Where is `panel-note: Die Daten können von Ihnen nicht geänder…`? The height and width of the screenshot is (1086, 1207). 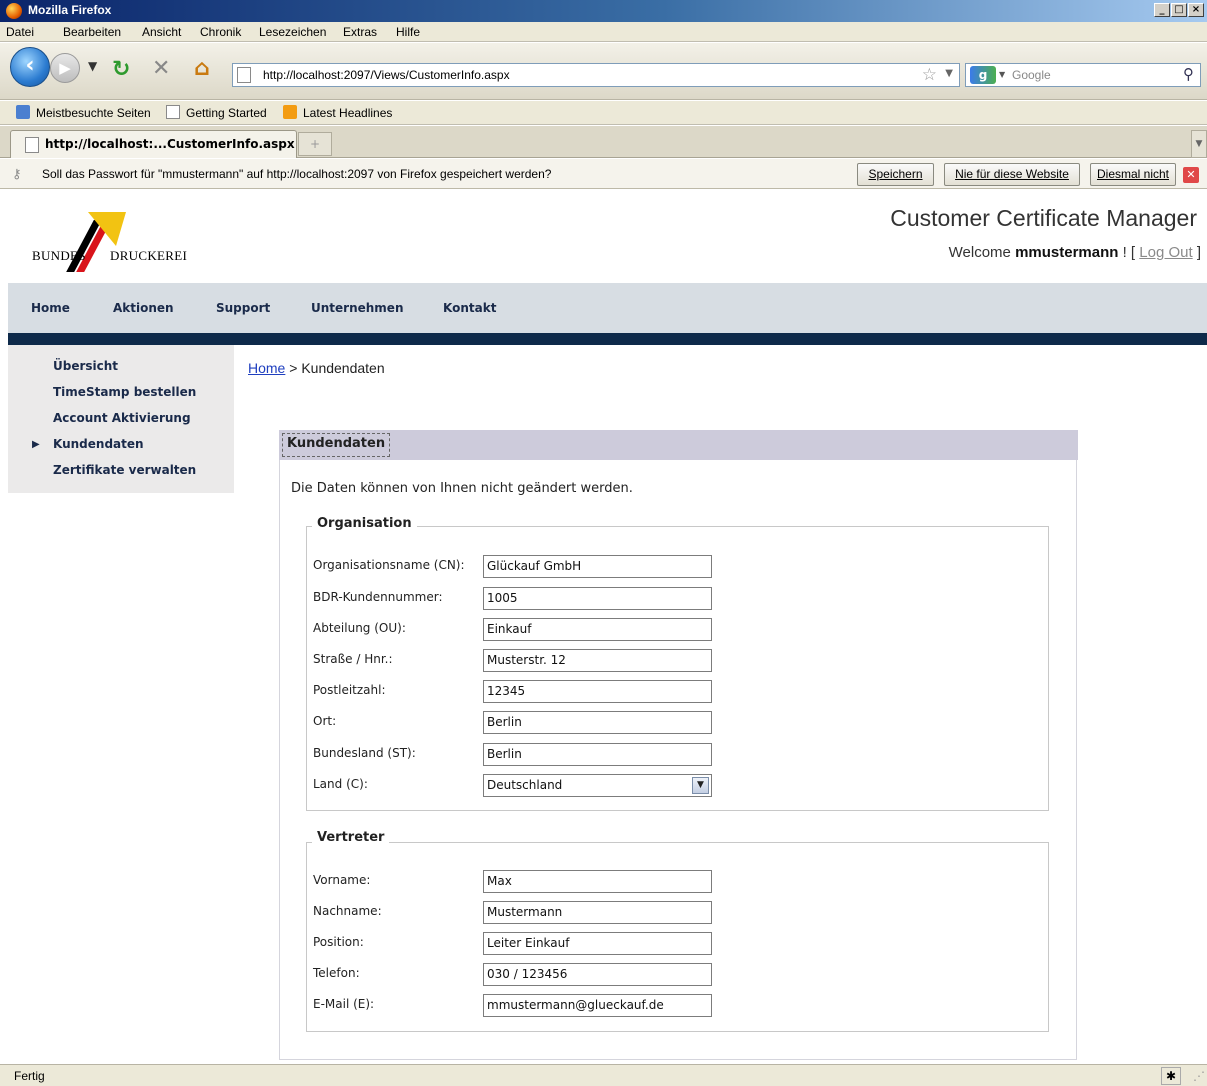 panel-note: Die Daten können von Ihnen nicht geänder… is located at coordinates (462, 488).